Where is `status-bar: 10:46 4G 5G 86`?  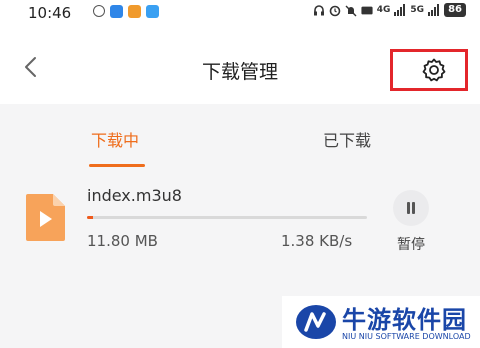
status-bar: 10:46 4G 5G 86 is located at coordinates (240, 13).